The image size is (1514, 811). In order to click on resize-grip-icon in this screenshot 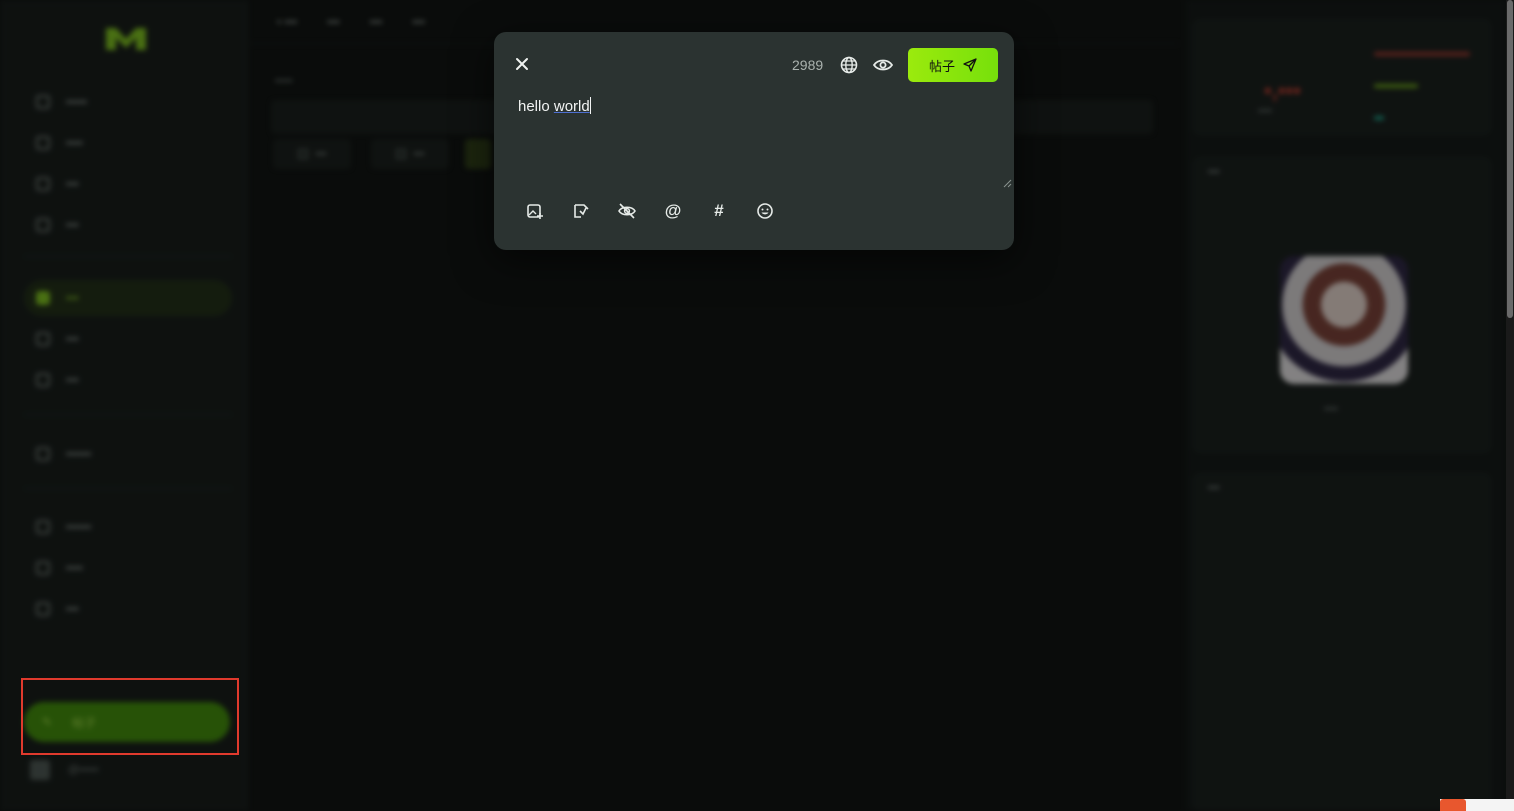, I will do `click(1007, 183)`.